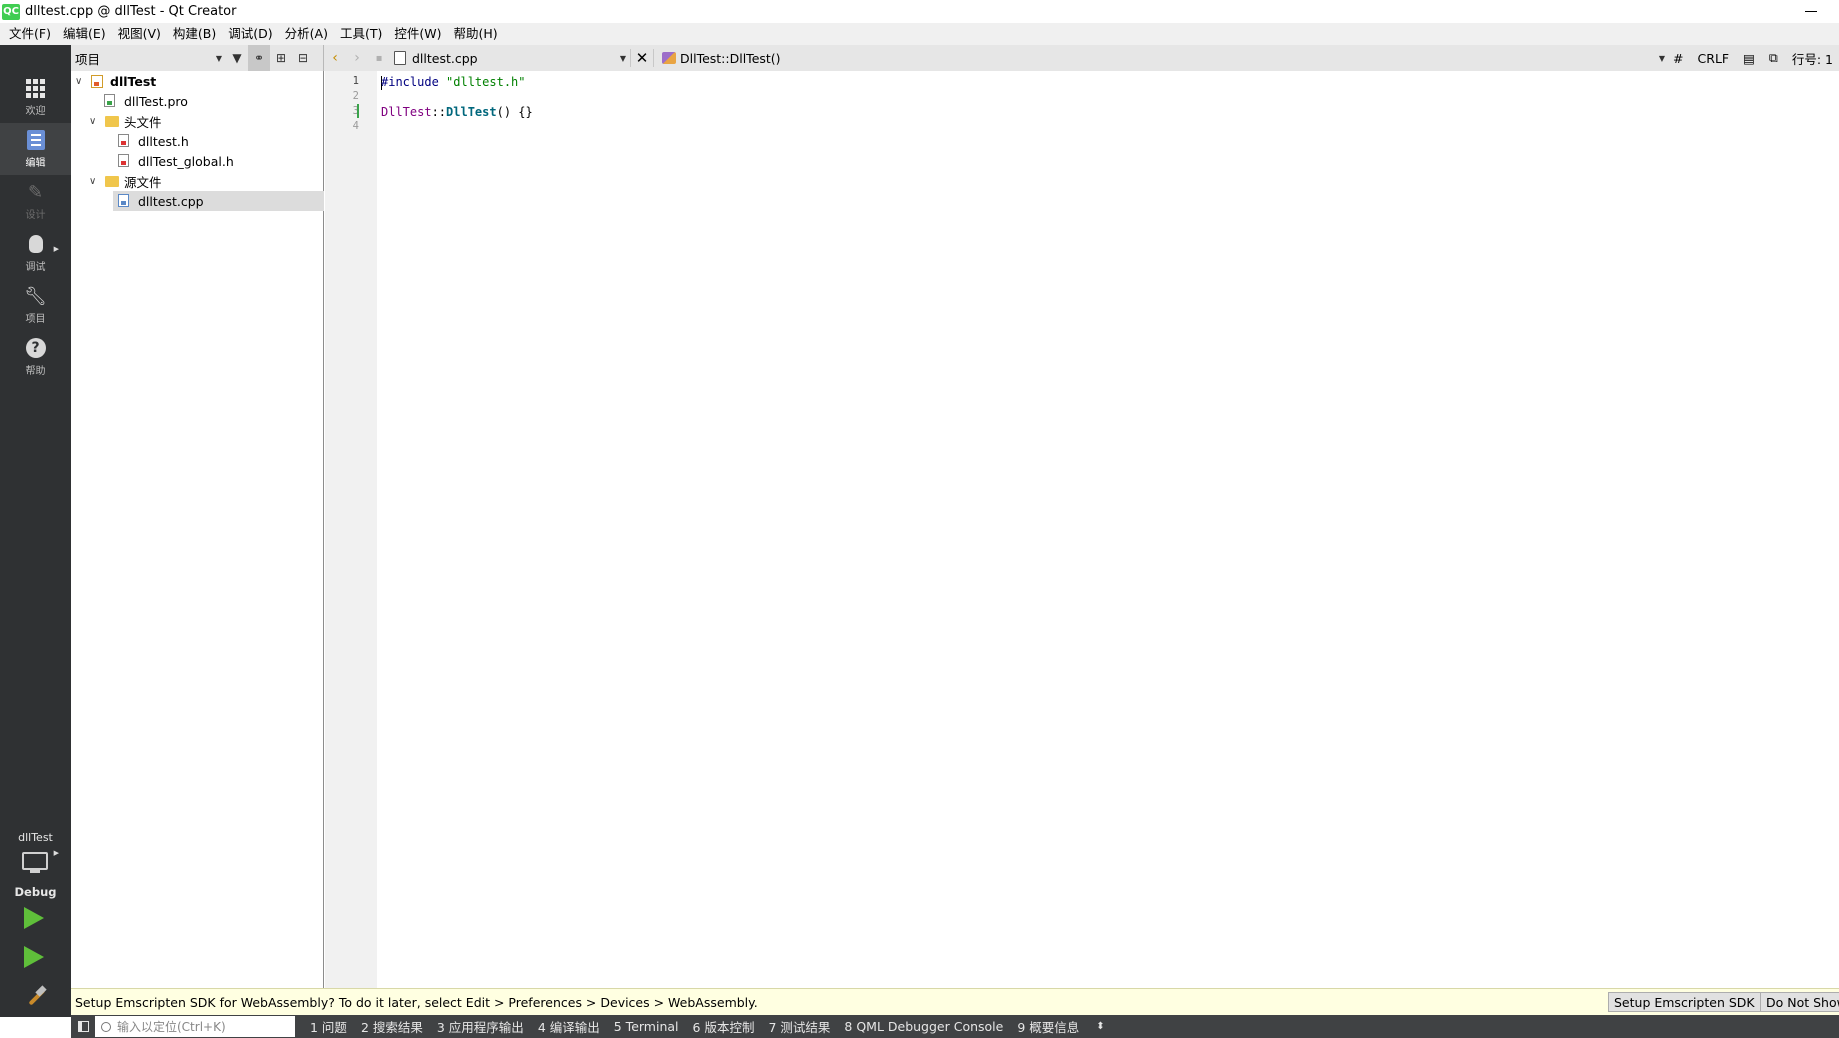 The image size is (1839, 1038). Describe the element at coordinates (84, 34) in the screenshot. I see `menu-edit: 编辑(E)` at that location.